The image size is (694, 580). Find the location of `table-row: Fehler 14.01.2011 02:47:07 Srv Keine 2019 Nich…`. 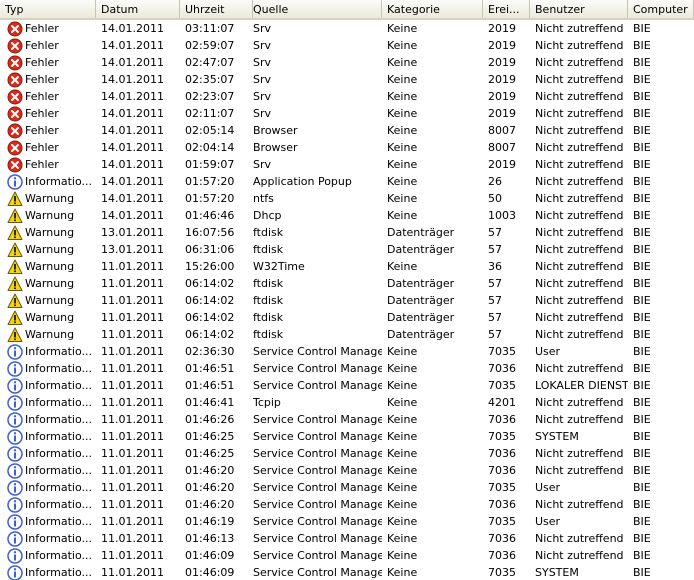

table-row: Fehler 14.01.2011 02:47:07 Srv Keine 2019 Nich… is located at coordinates (347, 62).